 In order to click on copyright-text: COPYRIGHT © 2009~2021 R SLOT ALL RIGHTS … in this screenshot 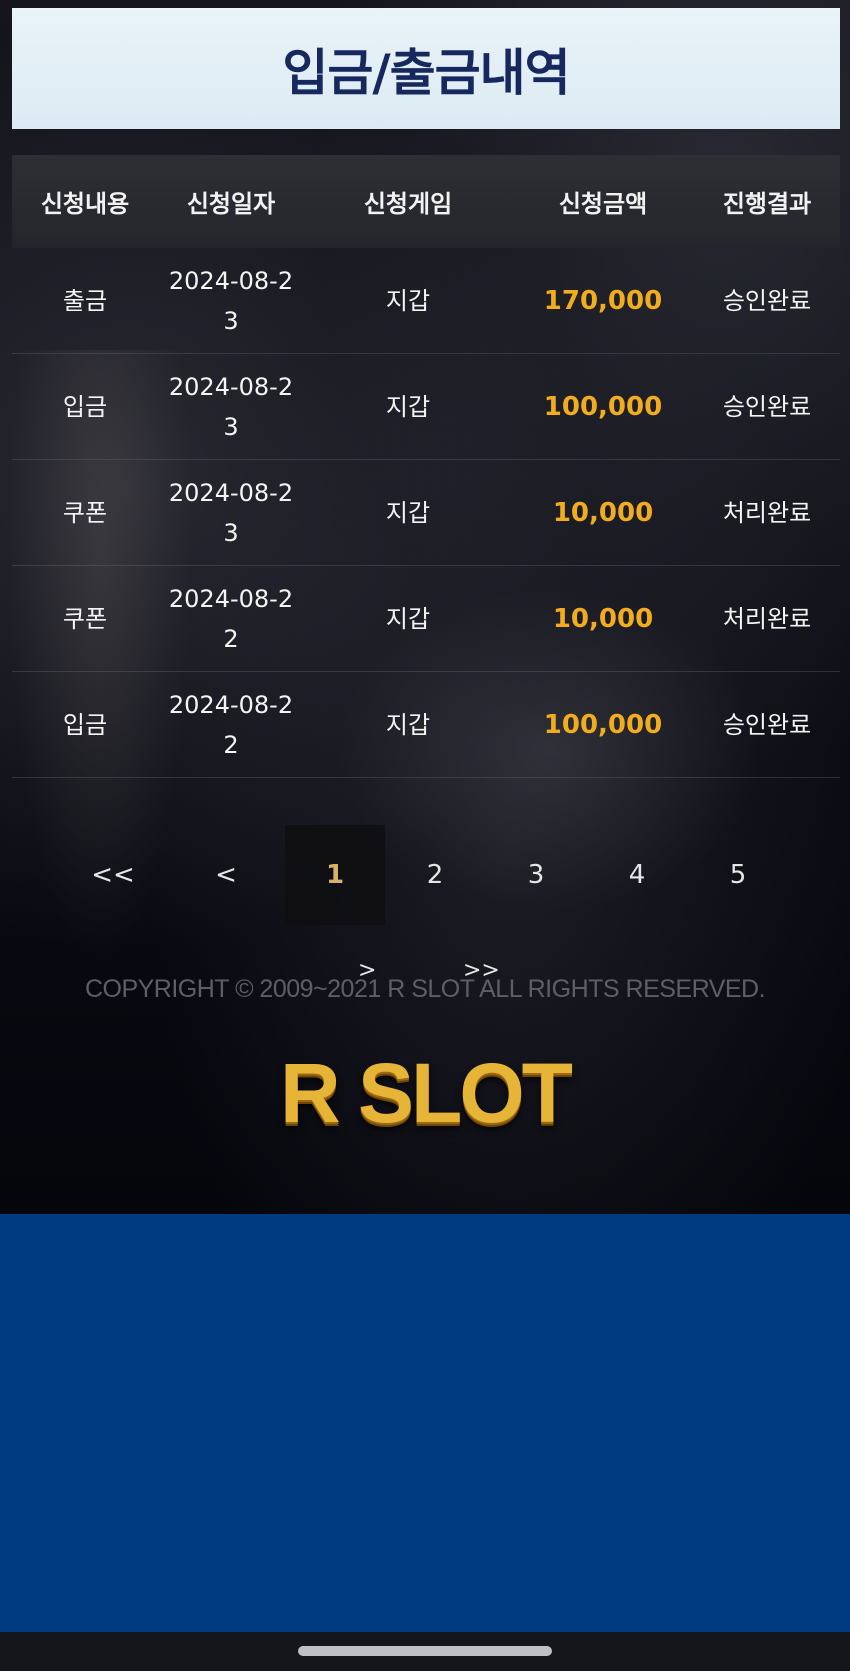, I will do `click(425, 989)`.